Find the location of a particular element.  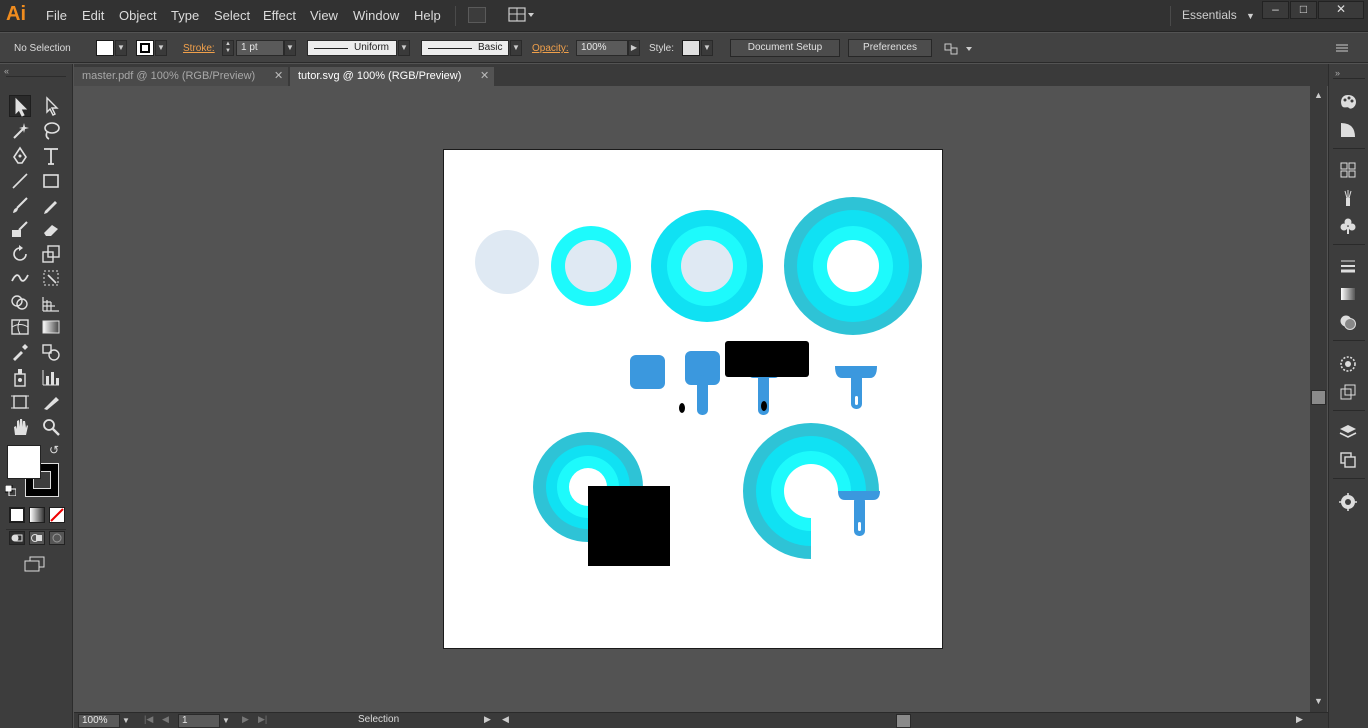

light-circle is located at coordinates (507, 262).